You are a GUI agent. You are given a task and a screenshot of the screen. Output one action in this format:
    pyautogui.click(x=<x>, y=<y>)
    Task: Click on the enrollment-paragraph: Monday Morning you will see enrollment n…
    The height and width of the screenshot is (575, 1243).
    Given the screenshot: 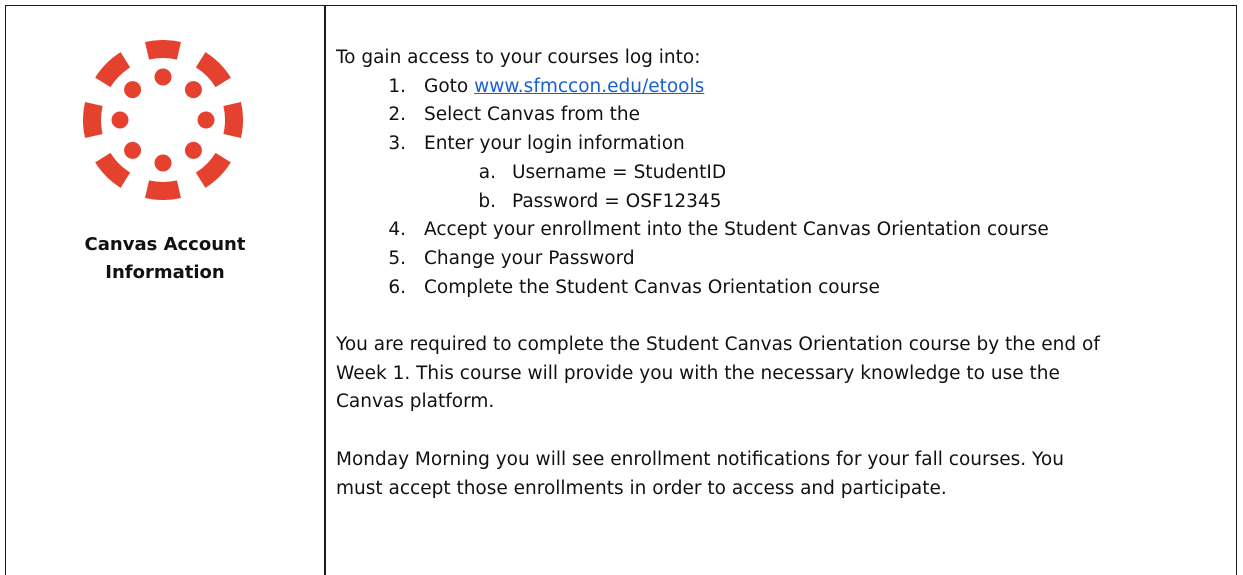 What is the action you would take?
    pyautogui.click(x=781, y=474)
    